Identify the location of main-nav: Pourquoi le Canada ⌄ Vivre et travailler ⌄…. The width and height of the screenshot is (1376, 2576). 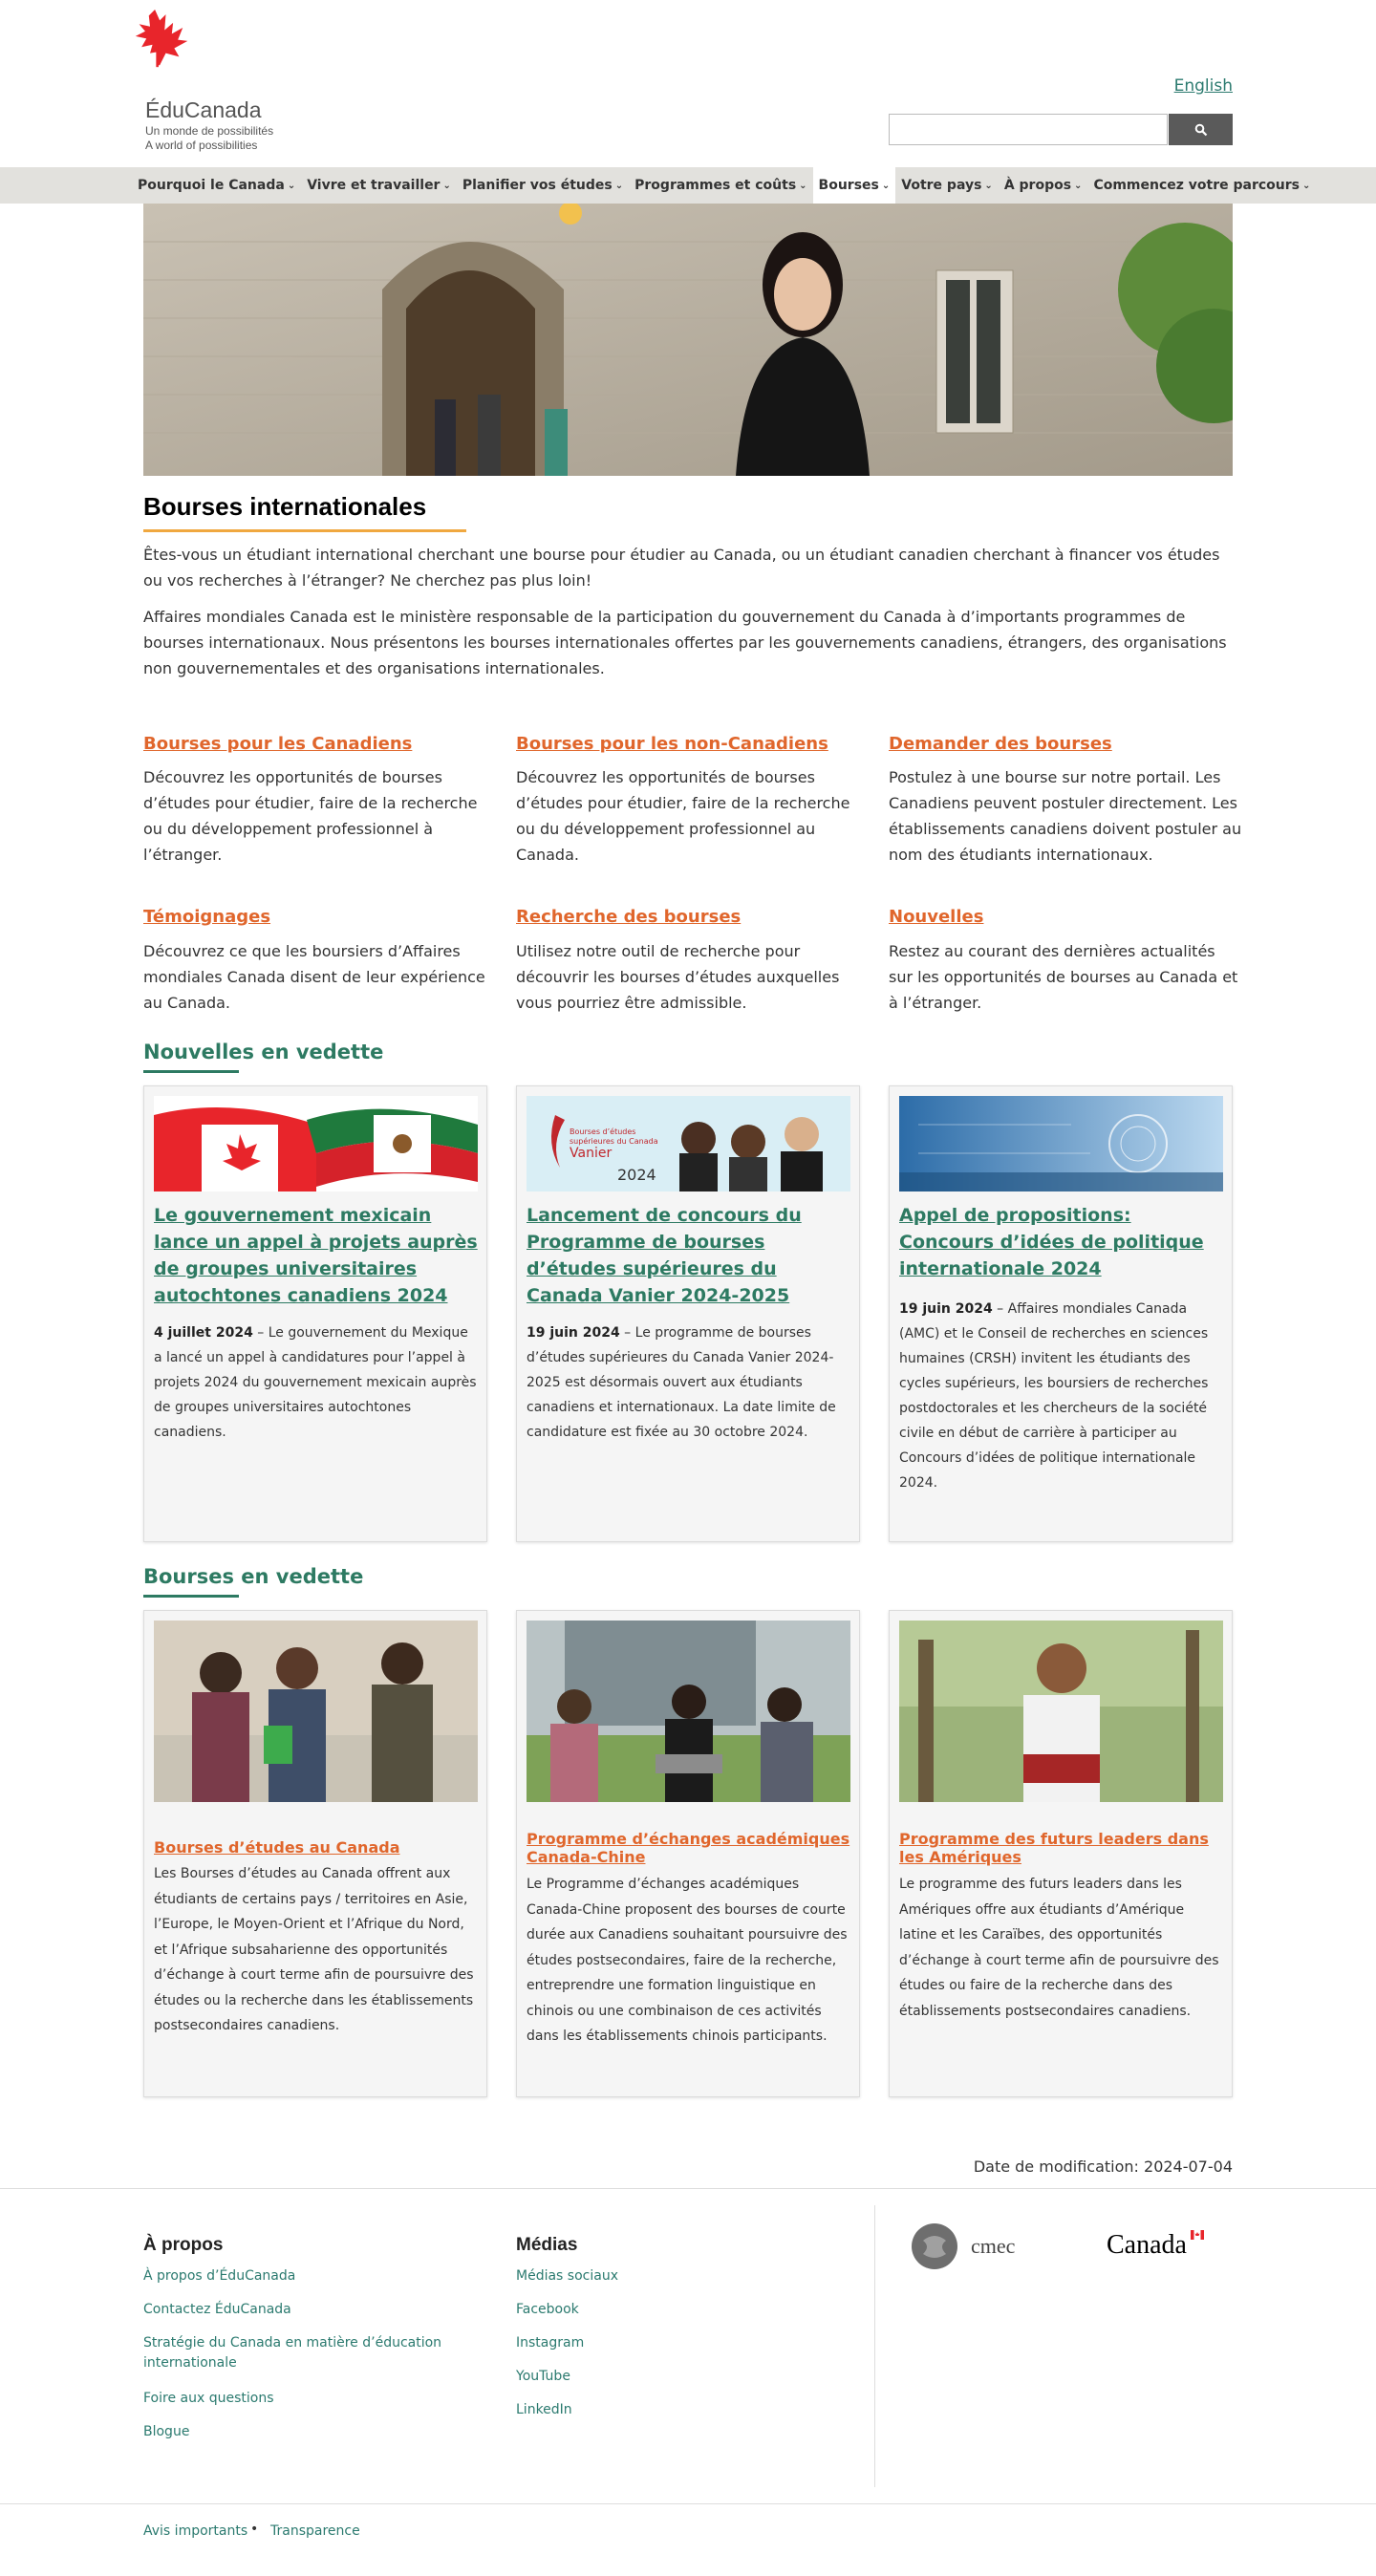
(688, 185).